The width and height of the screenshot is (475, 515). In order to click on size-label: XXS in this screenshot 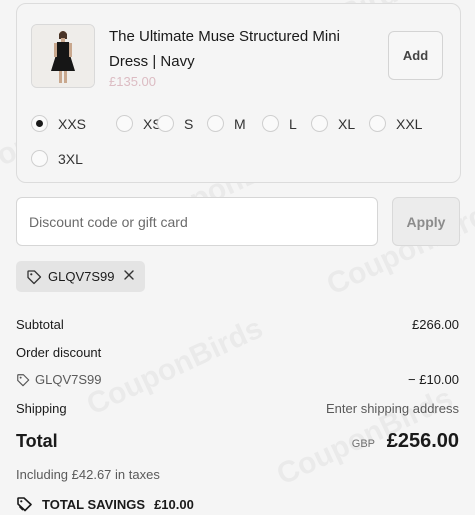, I will do `click(72, 123)`.